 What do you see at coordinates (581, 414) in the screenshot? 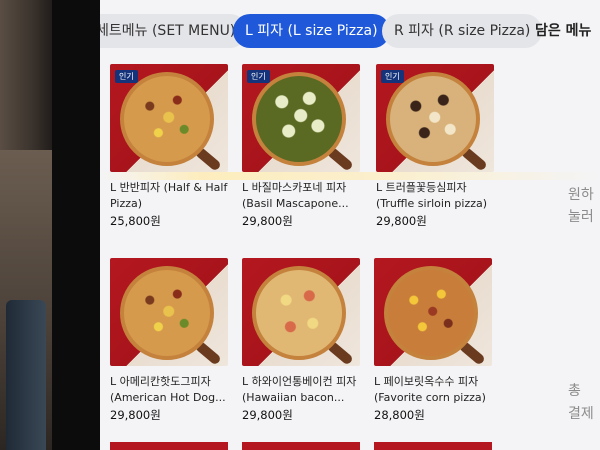
I see `cart-pay-label: 결제` at bounding box center [581, 414].